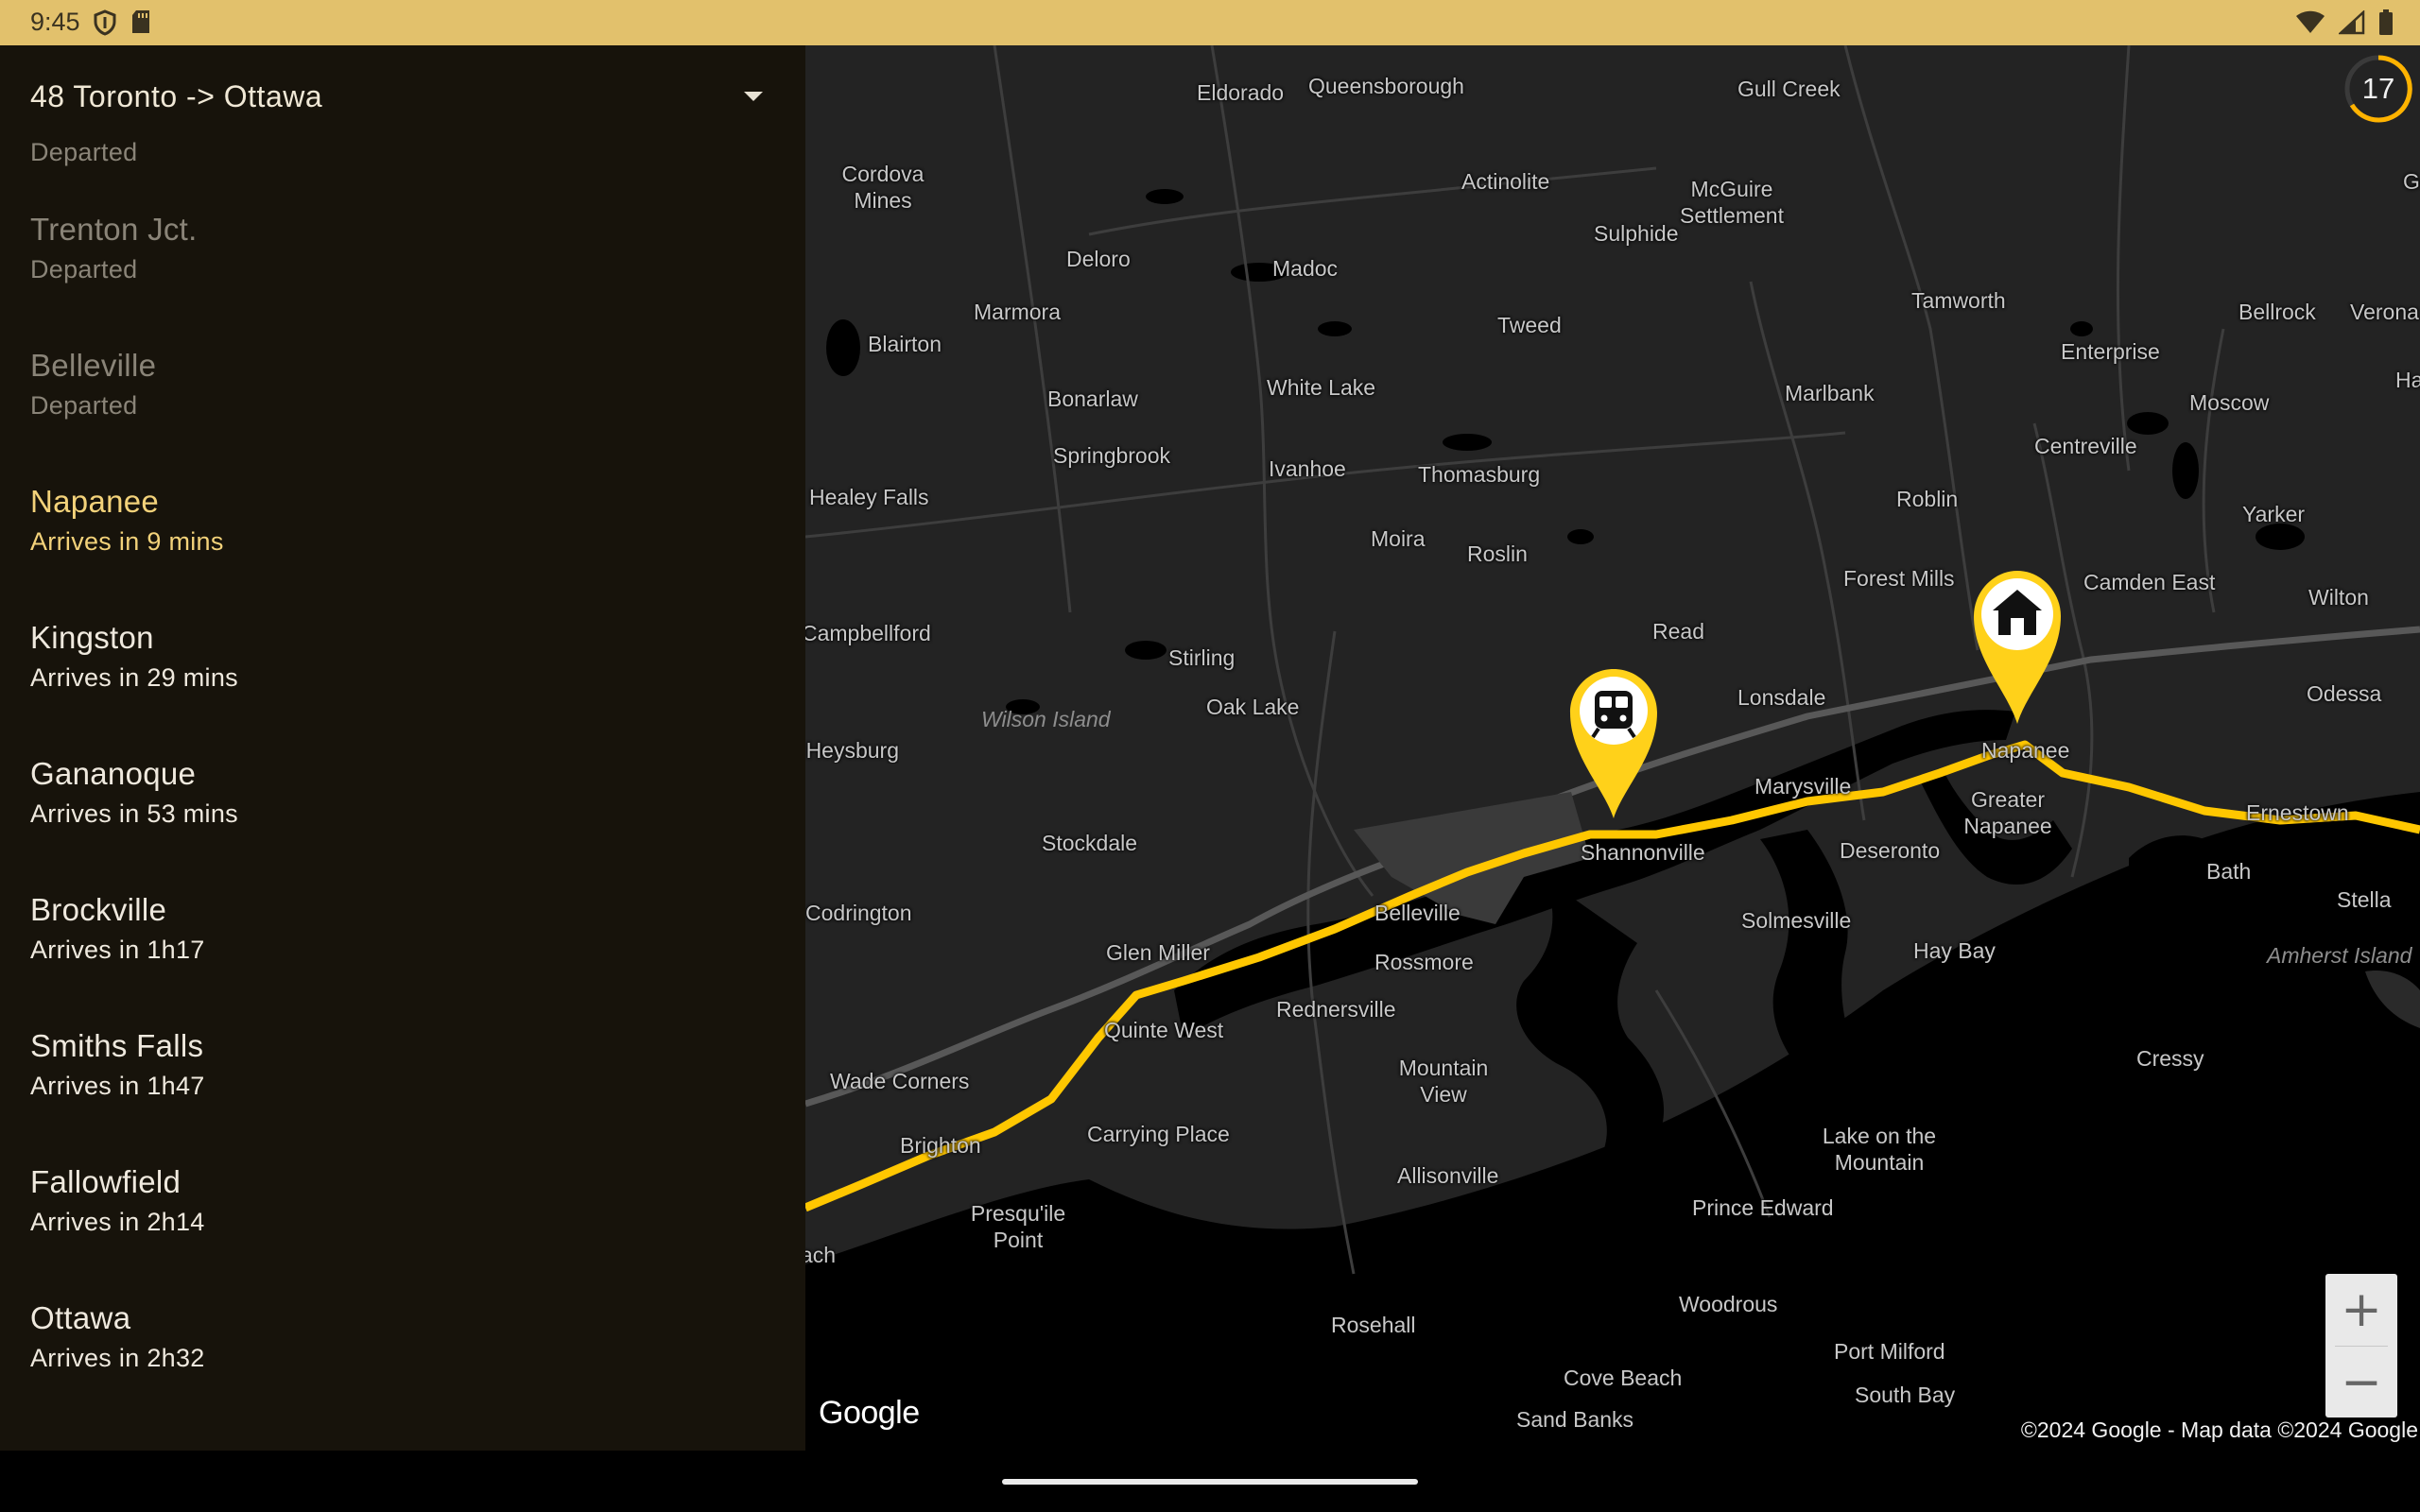 The image size is (2420, 1512). Describe the element at coordinates (117, 1222) in the screenshot. I see `stop-status: Arrives in 2h14` at that location.